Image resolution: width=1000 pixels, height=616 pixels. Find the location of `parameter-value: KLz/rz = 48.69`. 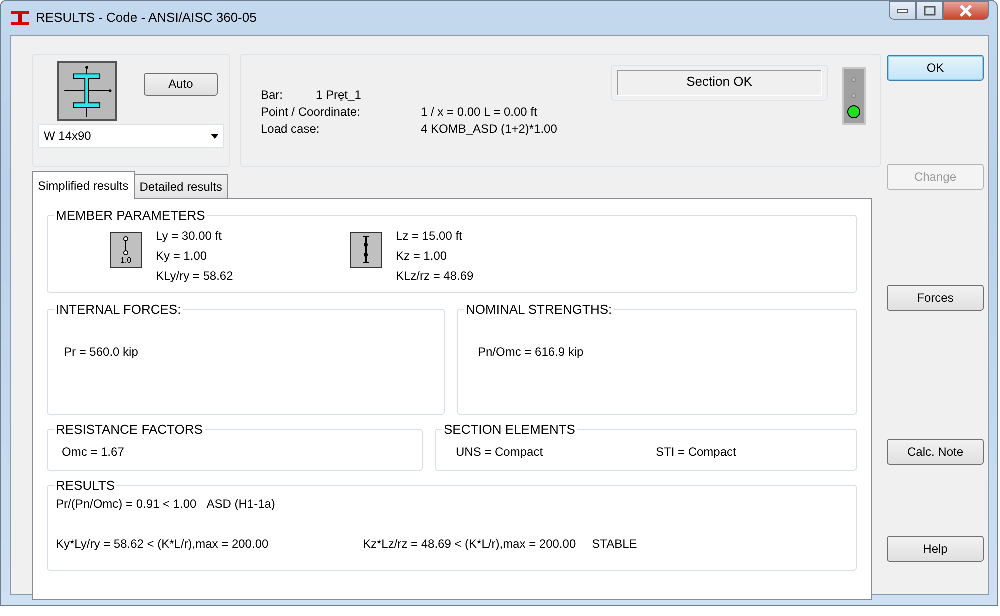

parameter-value: KLz/rz = 48.69 is located at coordinates (435, 276).